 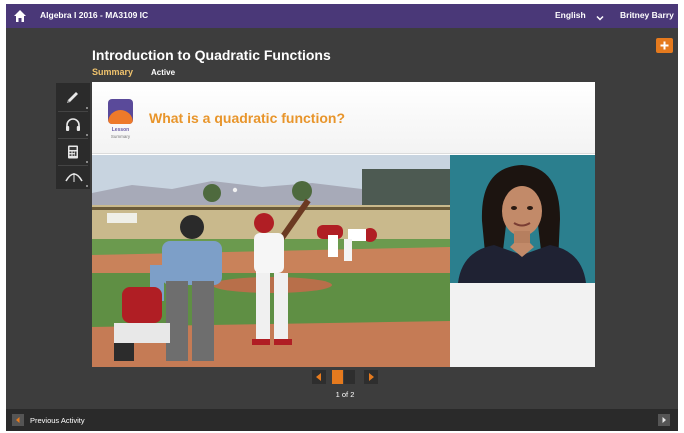 What do you see at coordinates (57, 420) in the screenshot?
I see `previous-activity-label: Previous Activity` at bounding box center [57, 420].